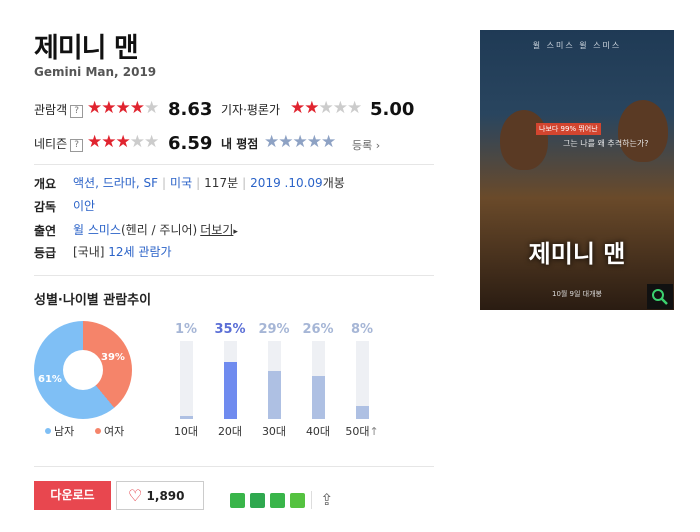 The image size is (700, 532). Describe the element at coordinates (568, 129) in the screenshot. I see `poster-tag: 나보다 99% 뛰어난` at that location.